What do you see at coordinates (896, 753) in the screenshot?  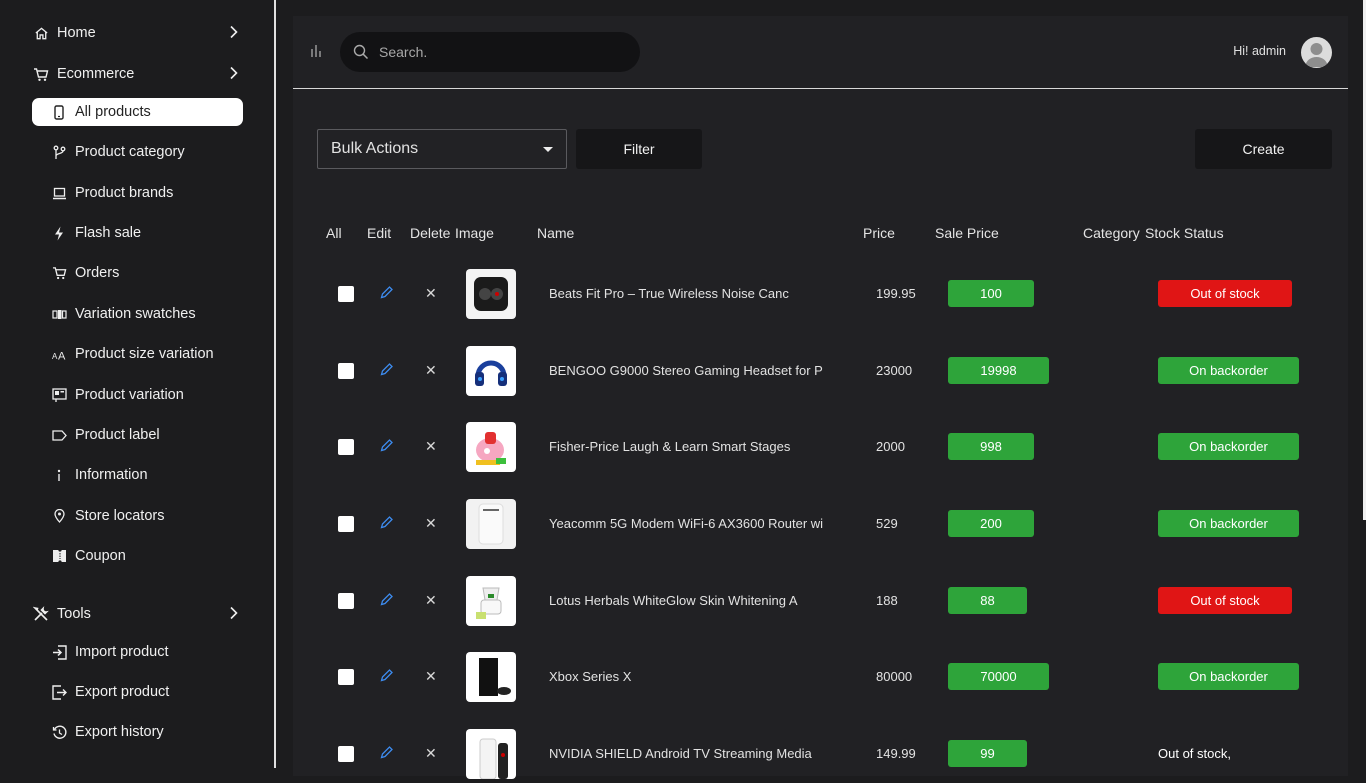 I see `product-price: 149.99` at bounding box center [896, 753].